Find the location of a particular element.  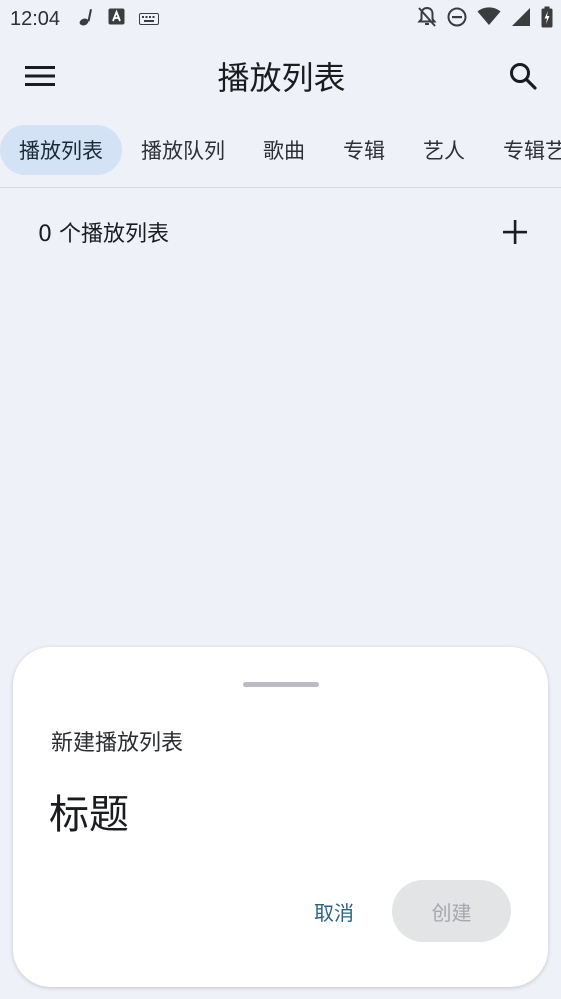

wifi-icon is located at coordinates (489, 19).